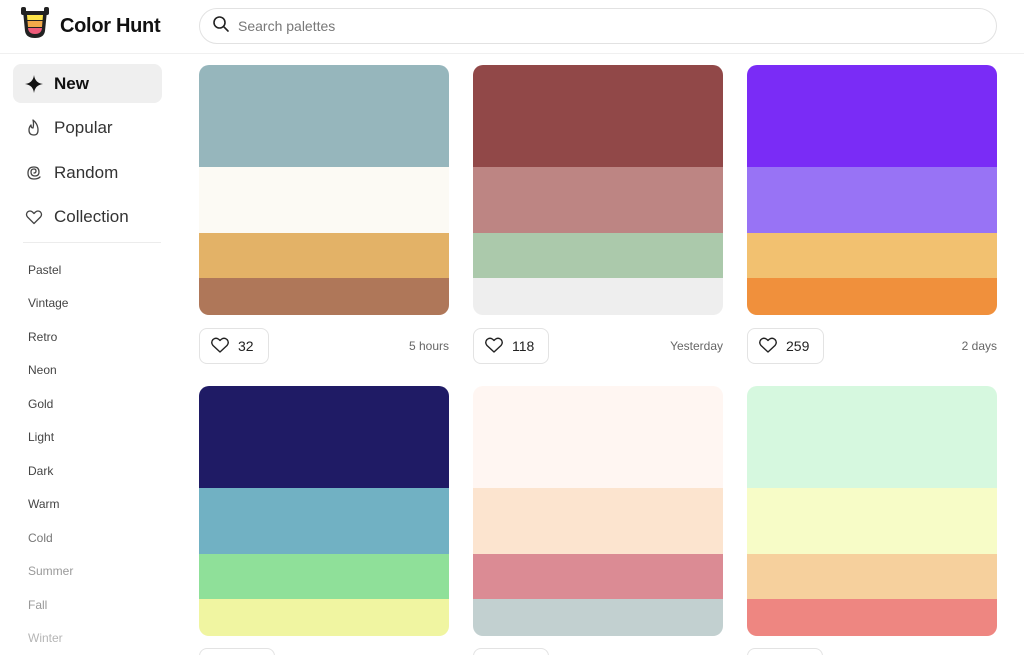 Image resolution: width=1024 pixels, height=655 pixels. I want to click on flame-icon, so click(34, 128).